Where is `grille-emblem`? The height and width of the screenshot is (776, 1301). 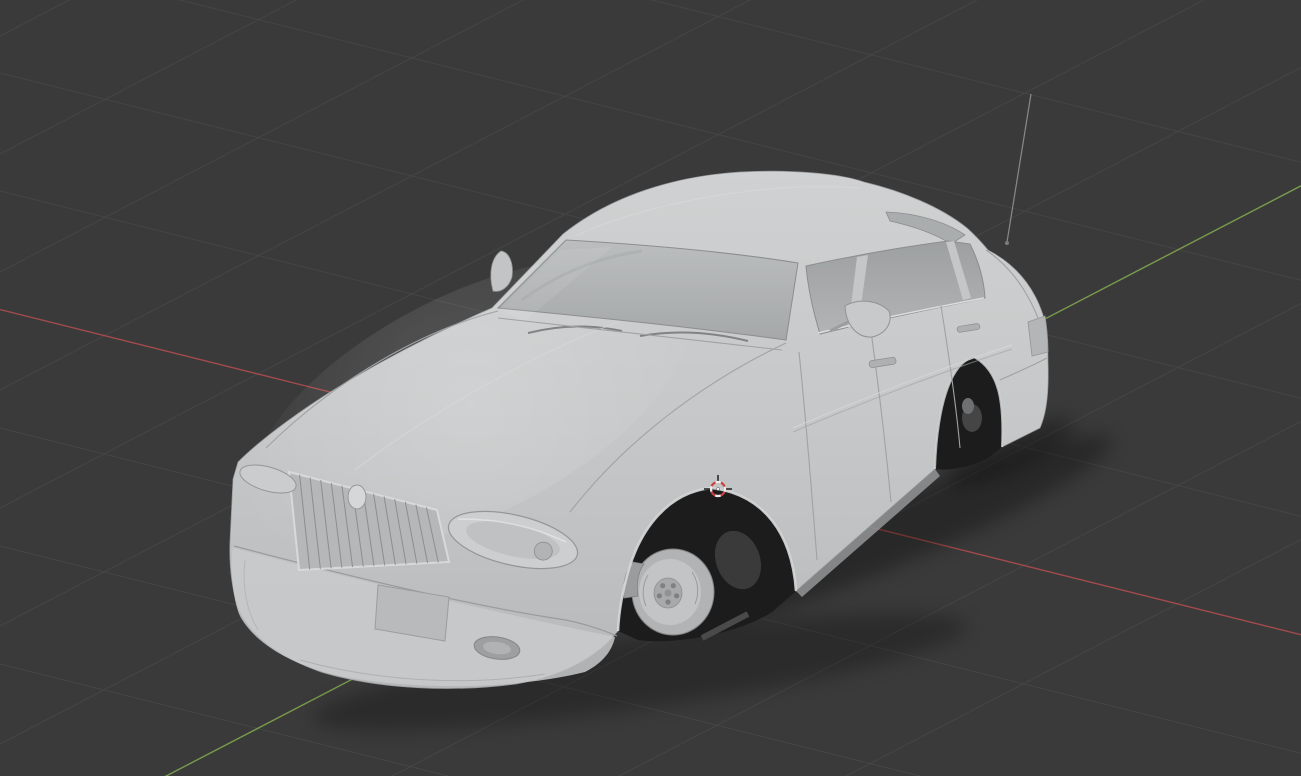 grille-emblem is located at coordinates (357, 497).